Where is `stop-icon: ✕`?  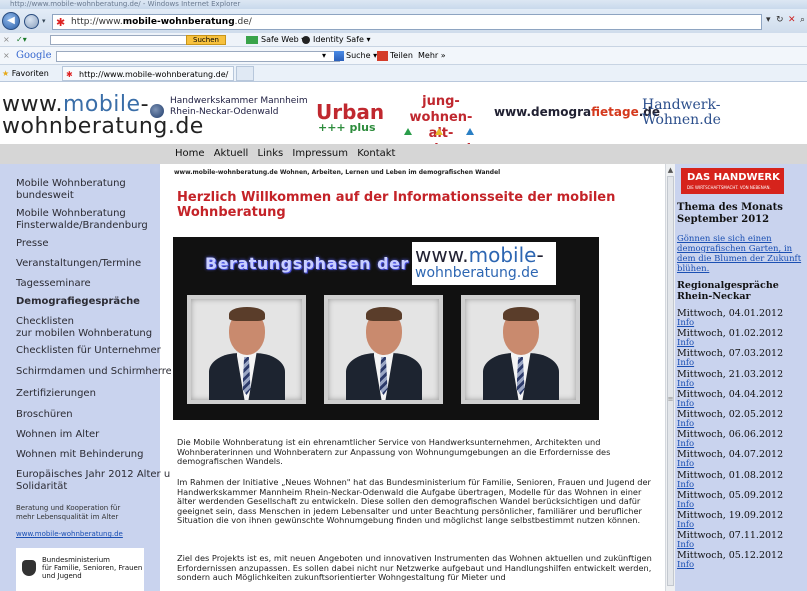 stop-icon: ✕ is located at coordinates (792, 20).